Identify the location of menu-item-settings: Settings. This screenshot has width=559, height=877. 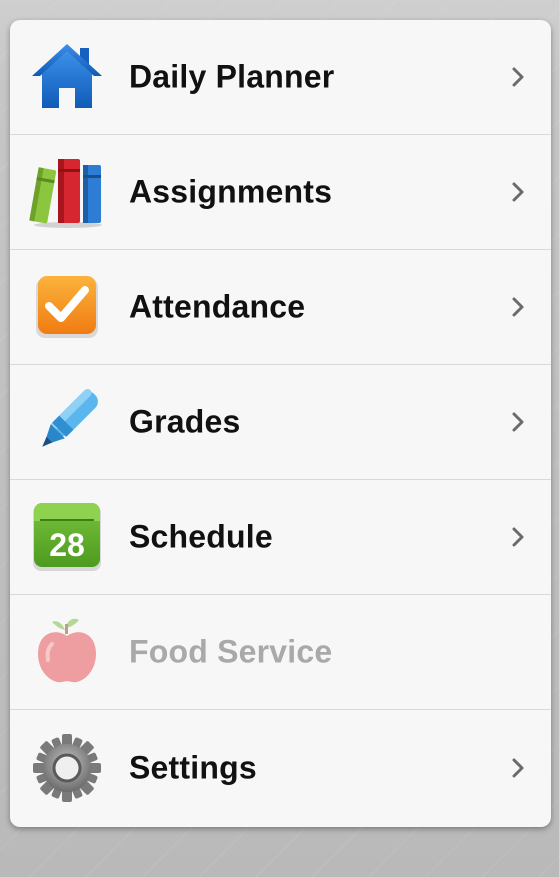
(280, 767).